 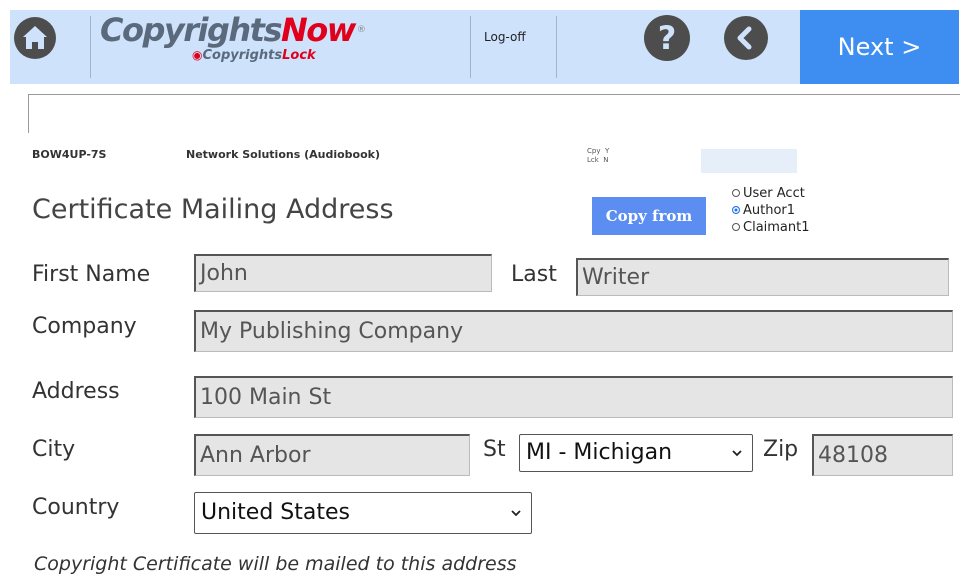 I want to click on logoff-link: Log-off, so click(x=505, y=37).